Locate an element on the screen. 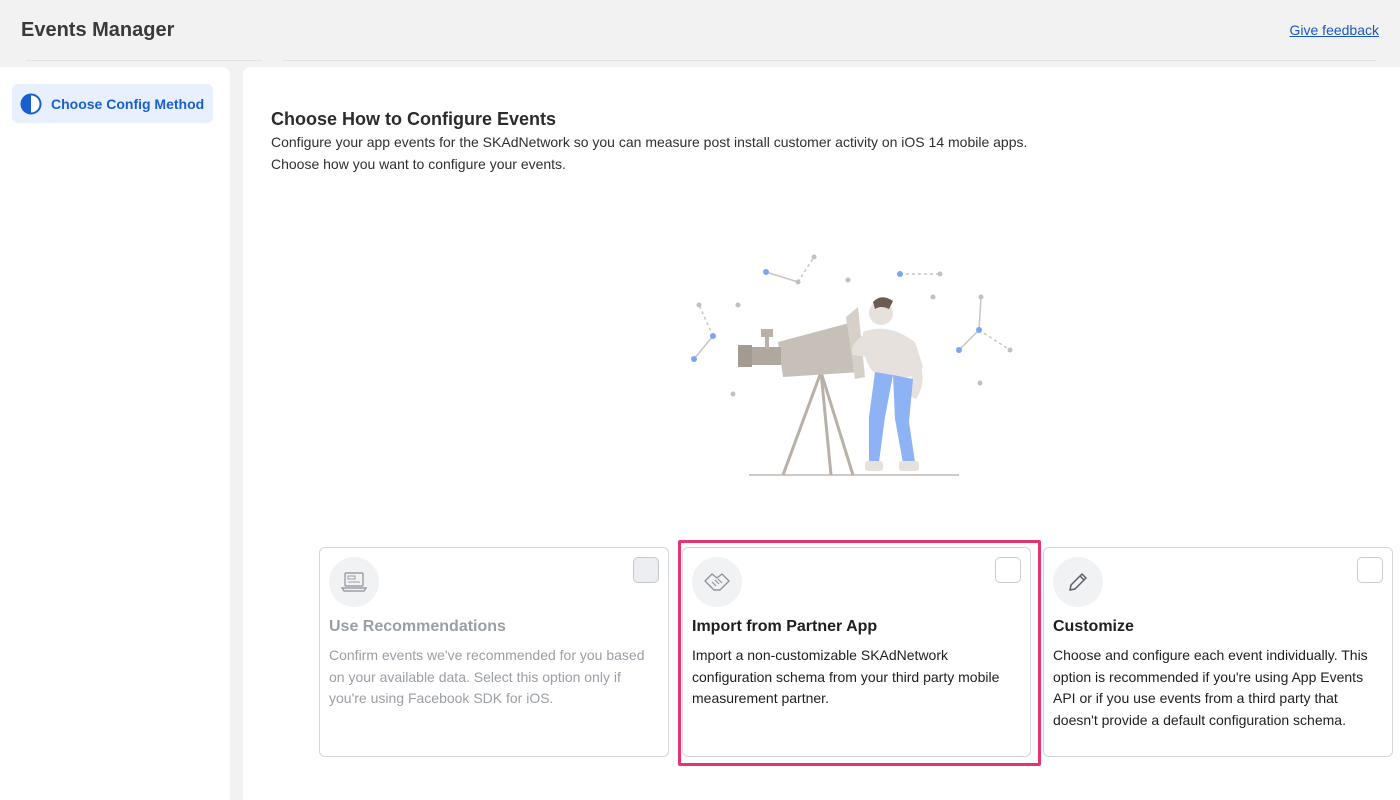 The width and height of the screenshot is (1400, 800). option-title: Import from Partner App is located at coordinates (785, 626).